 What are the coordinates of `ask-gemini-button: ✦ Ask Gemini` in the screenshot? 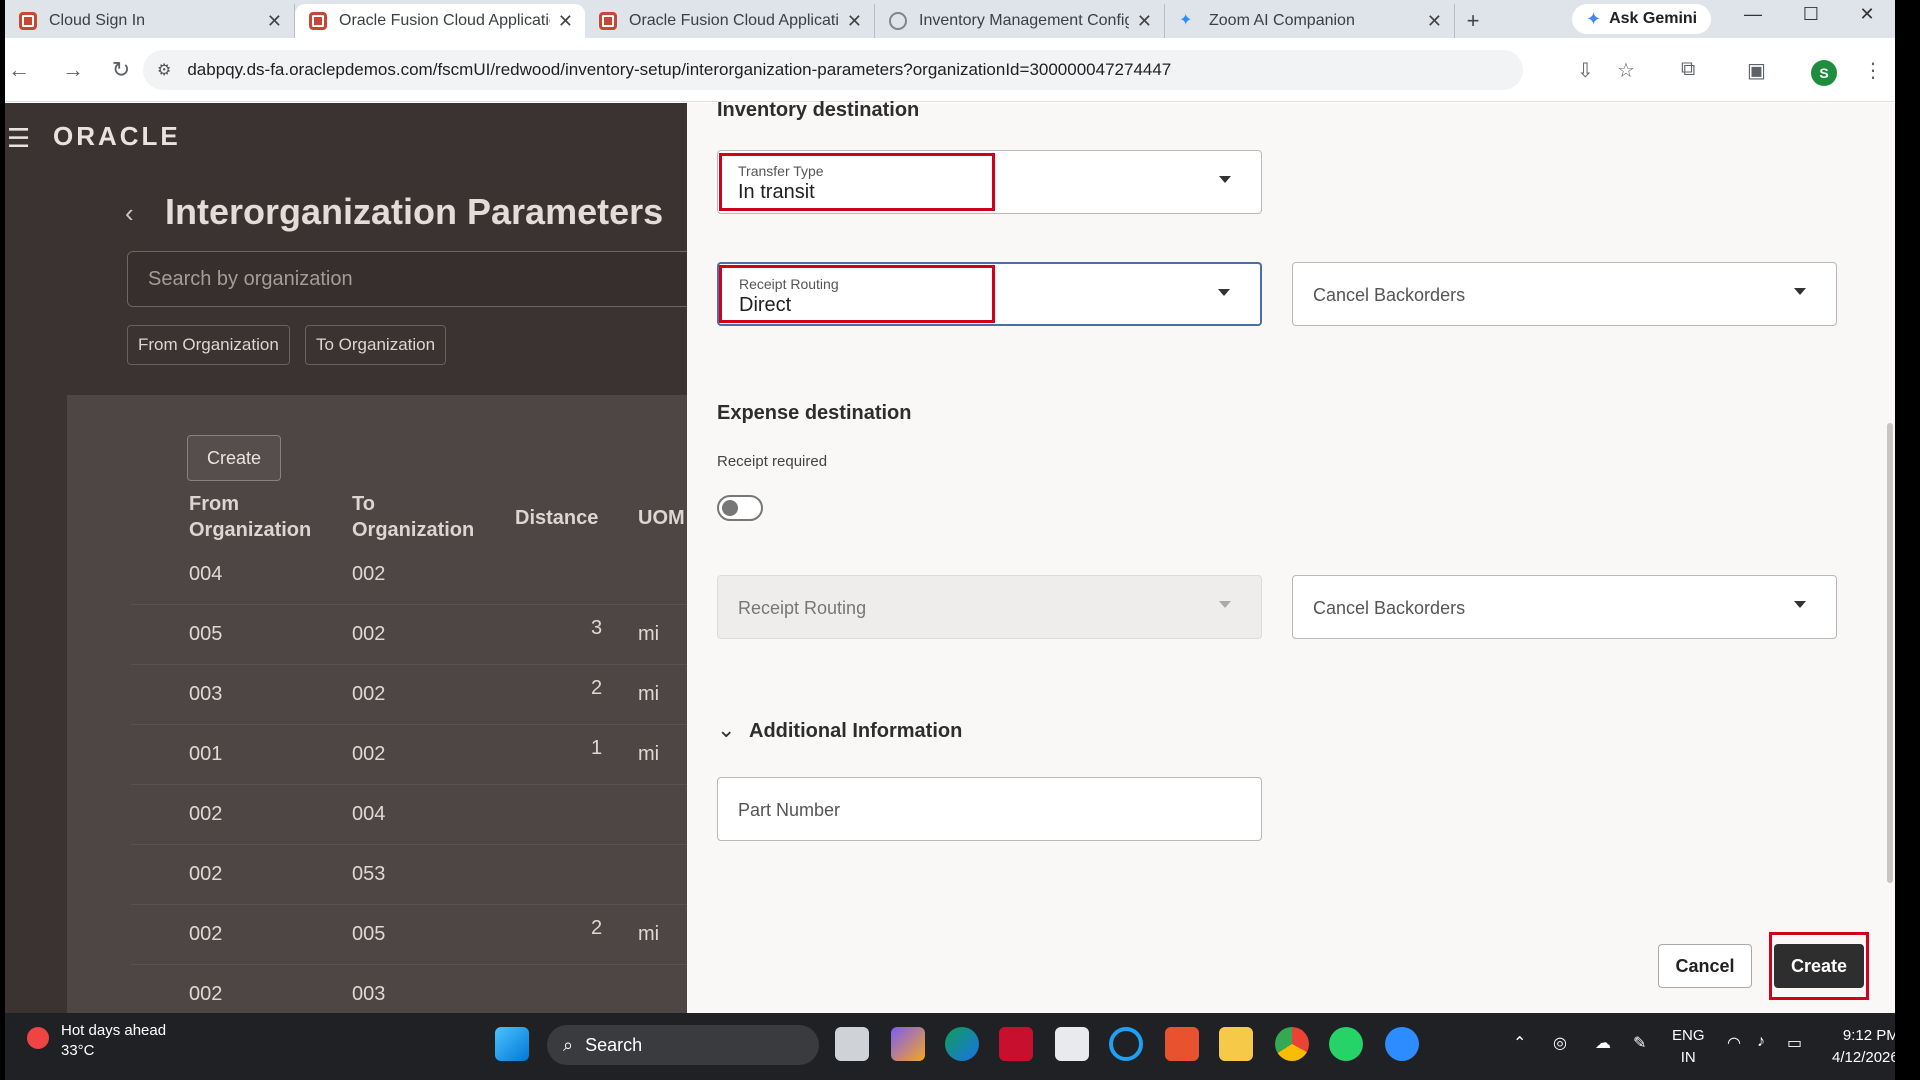 It's located at (1642, 19).